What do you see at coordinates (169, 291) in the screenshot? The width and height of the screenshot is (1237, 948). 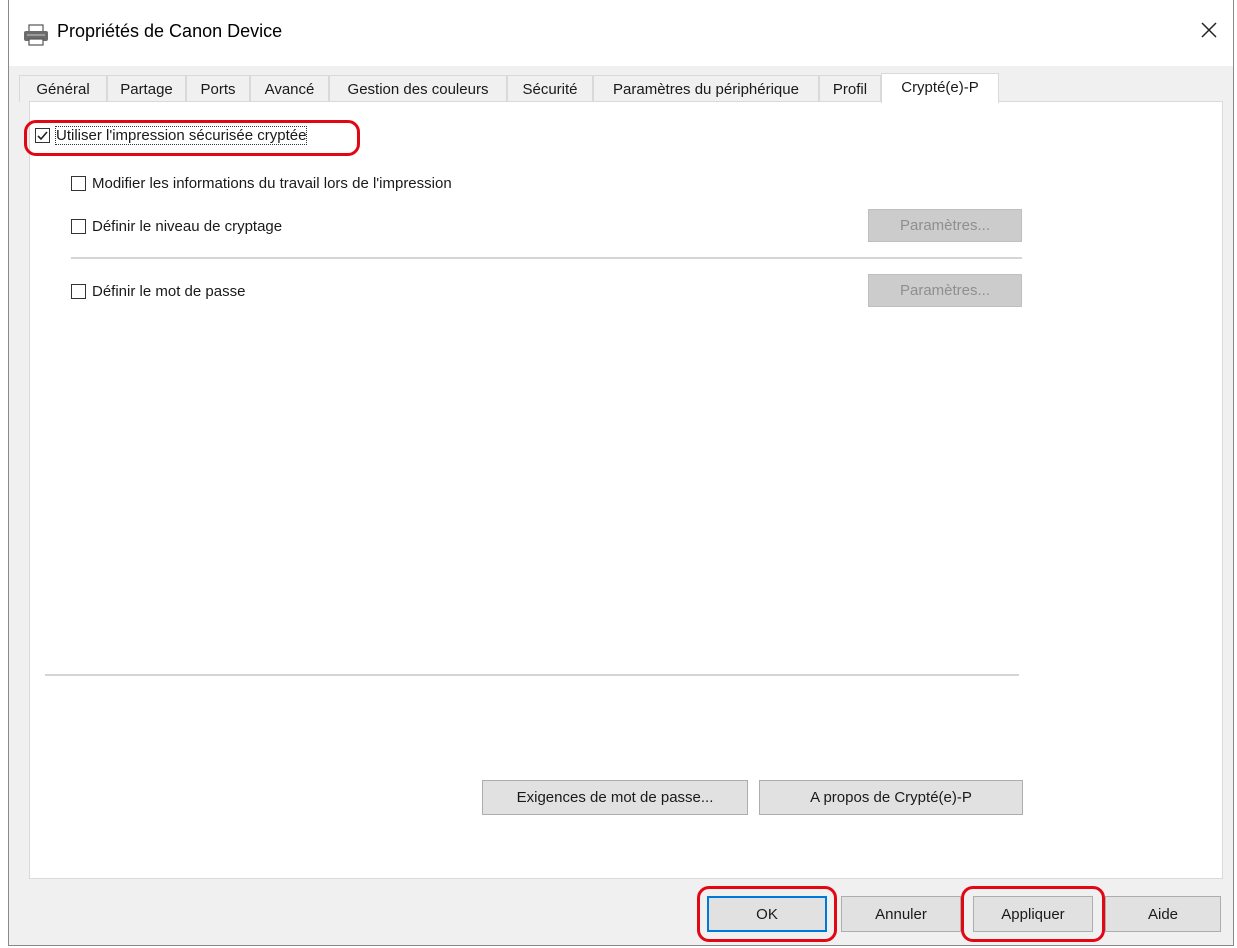 I see `set-password-label: Définir le mot de passe` at bounding box center [169, 291].